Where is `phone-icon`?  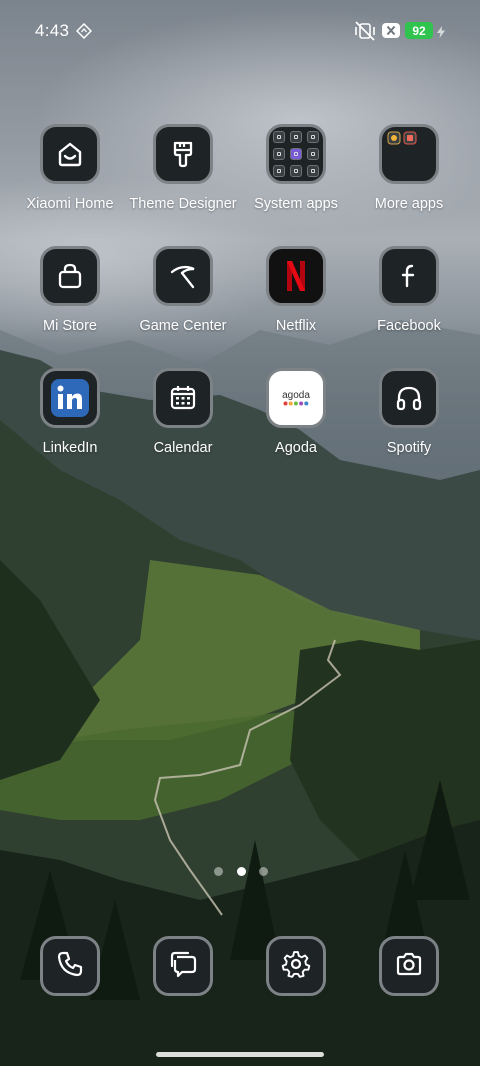
phone-icon is located at coordinates (70, 966).